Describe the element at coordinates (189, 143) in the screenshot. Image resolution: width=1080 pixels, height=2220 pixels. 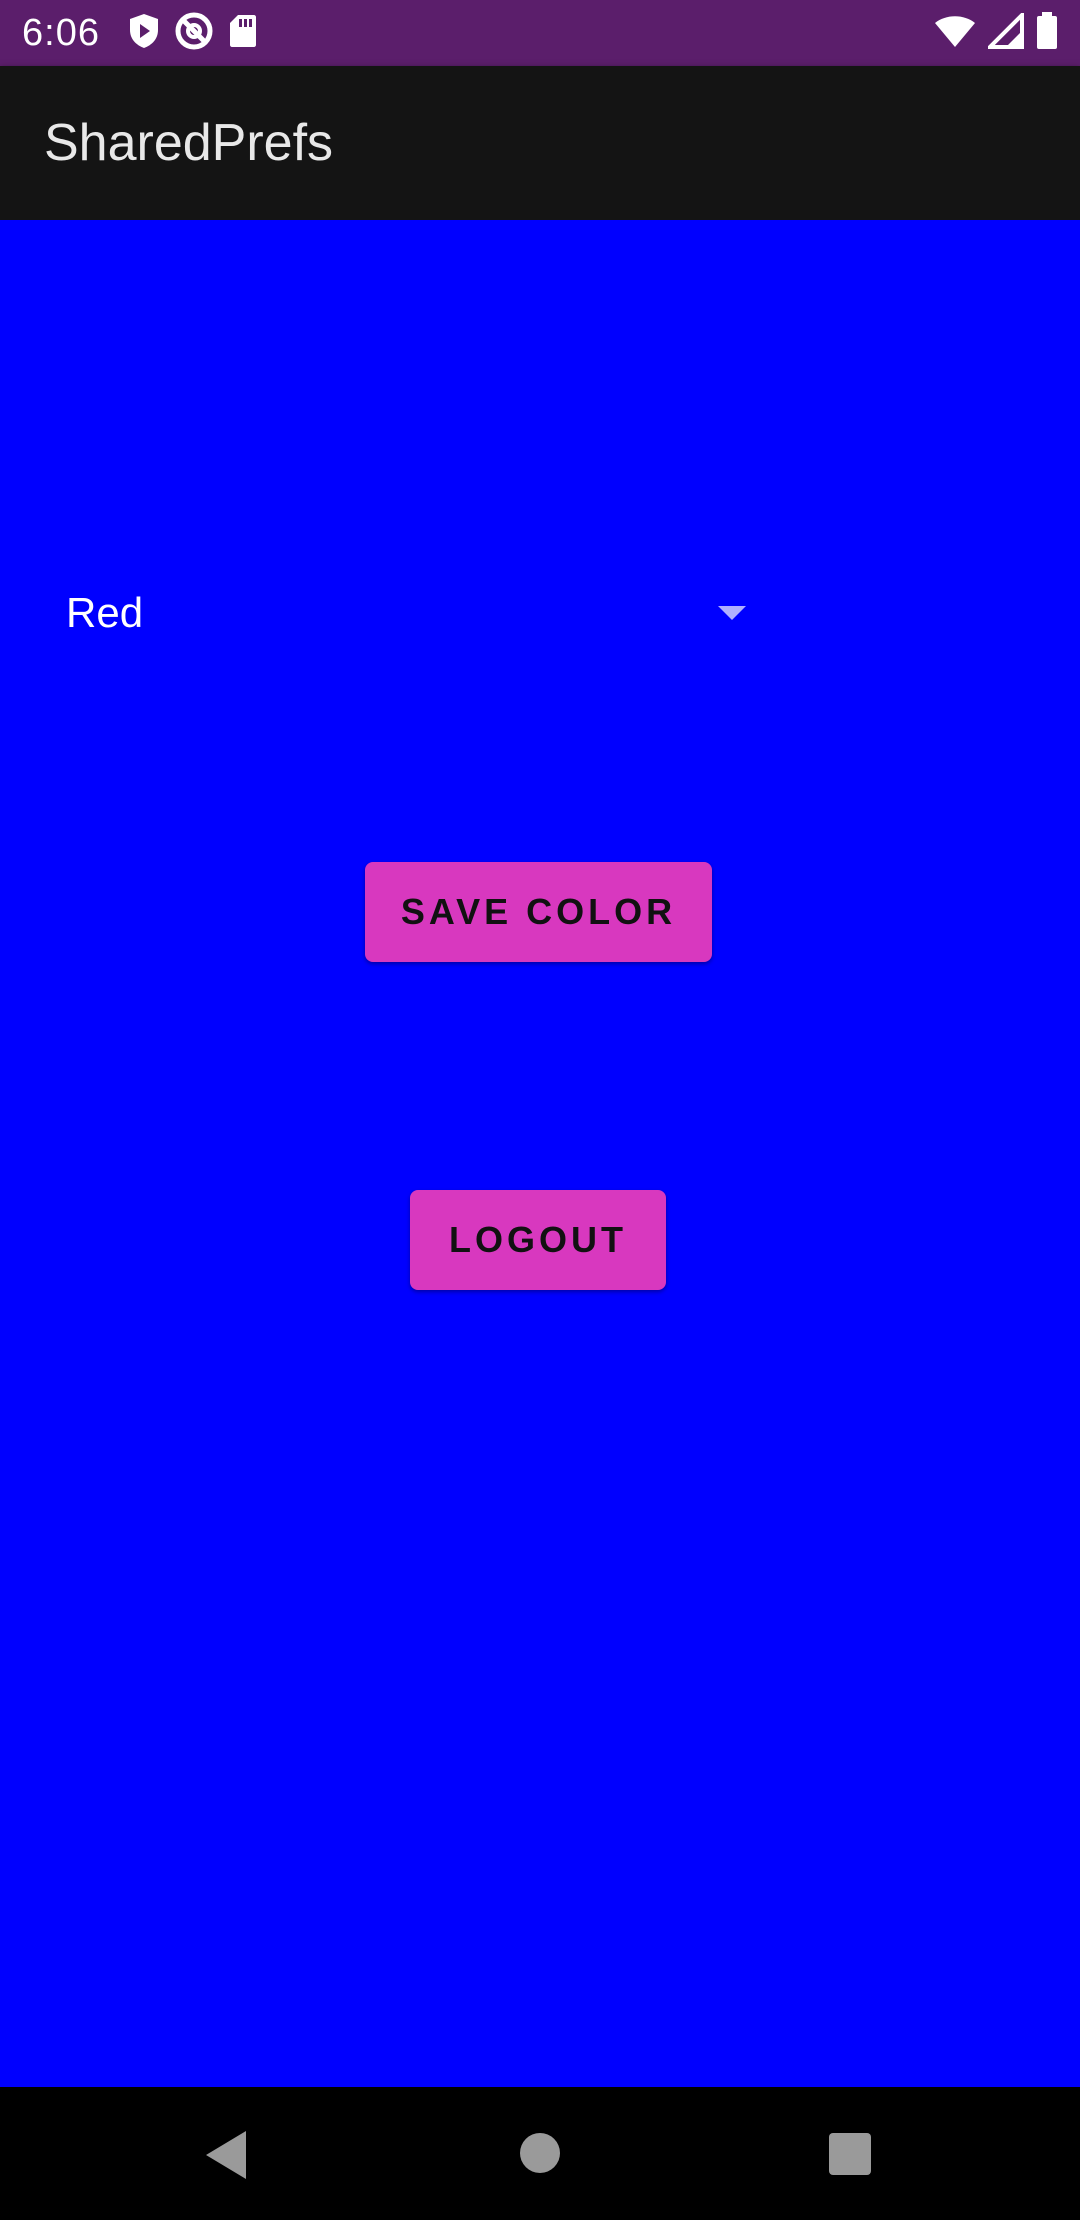
I see `app-title: SharedPrefs` at that location.